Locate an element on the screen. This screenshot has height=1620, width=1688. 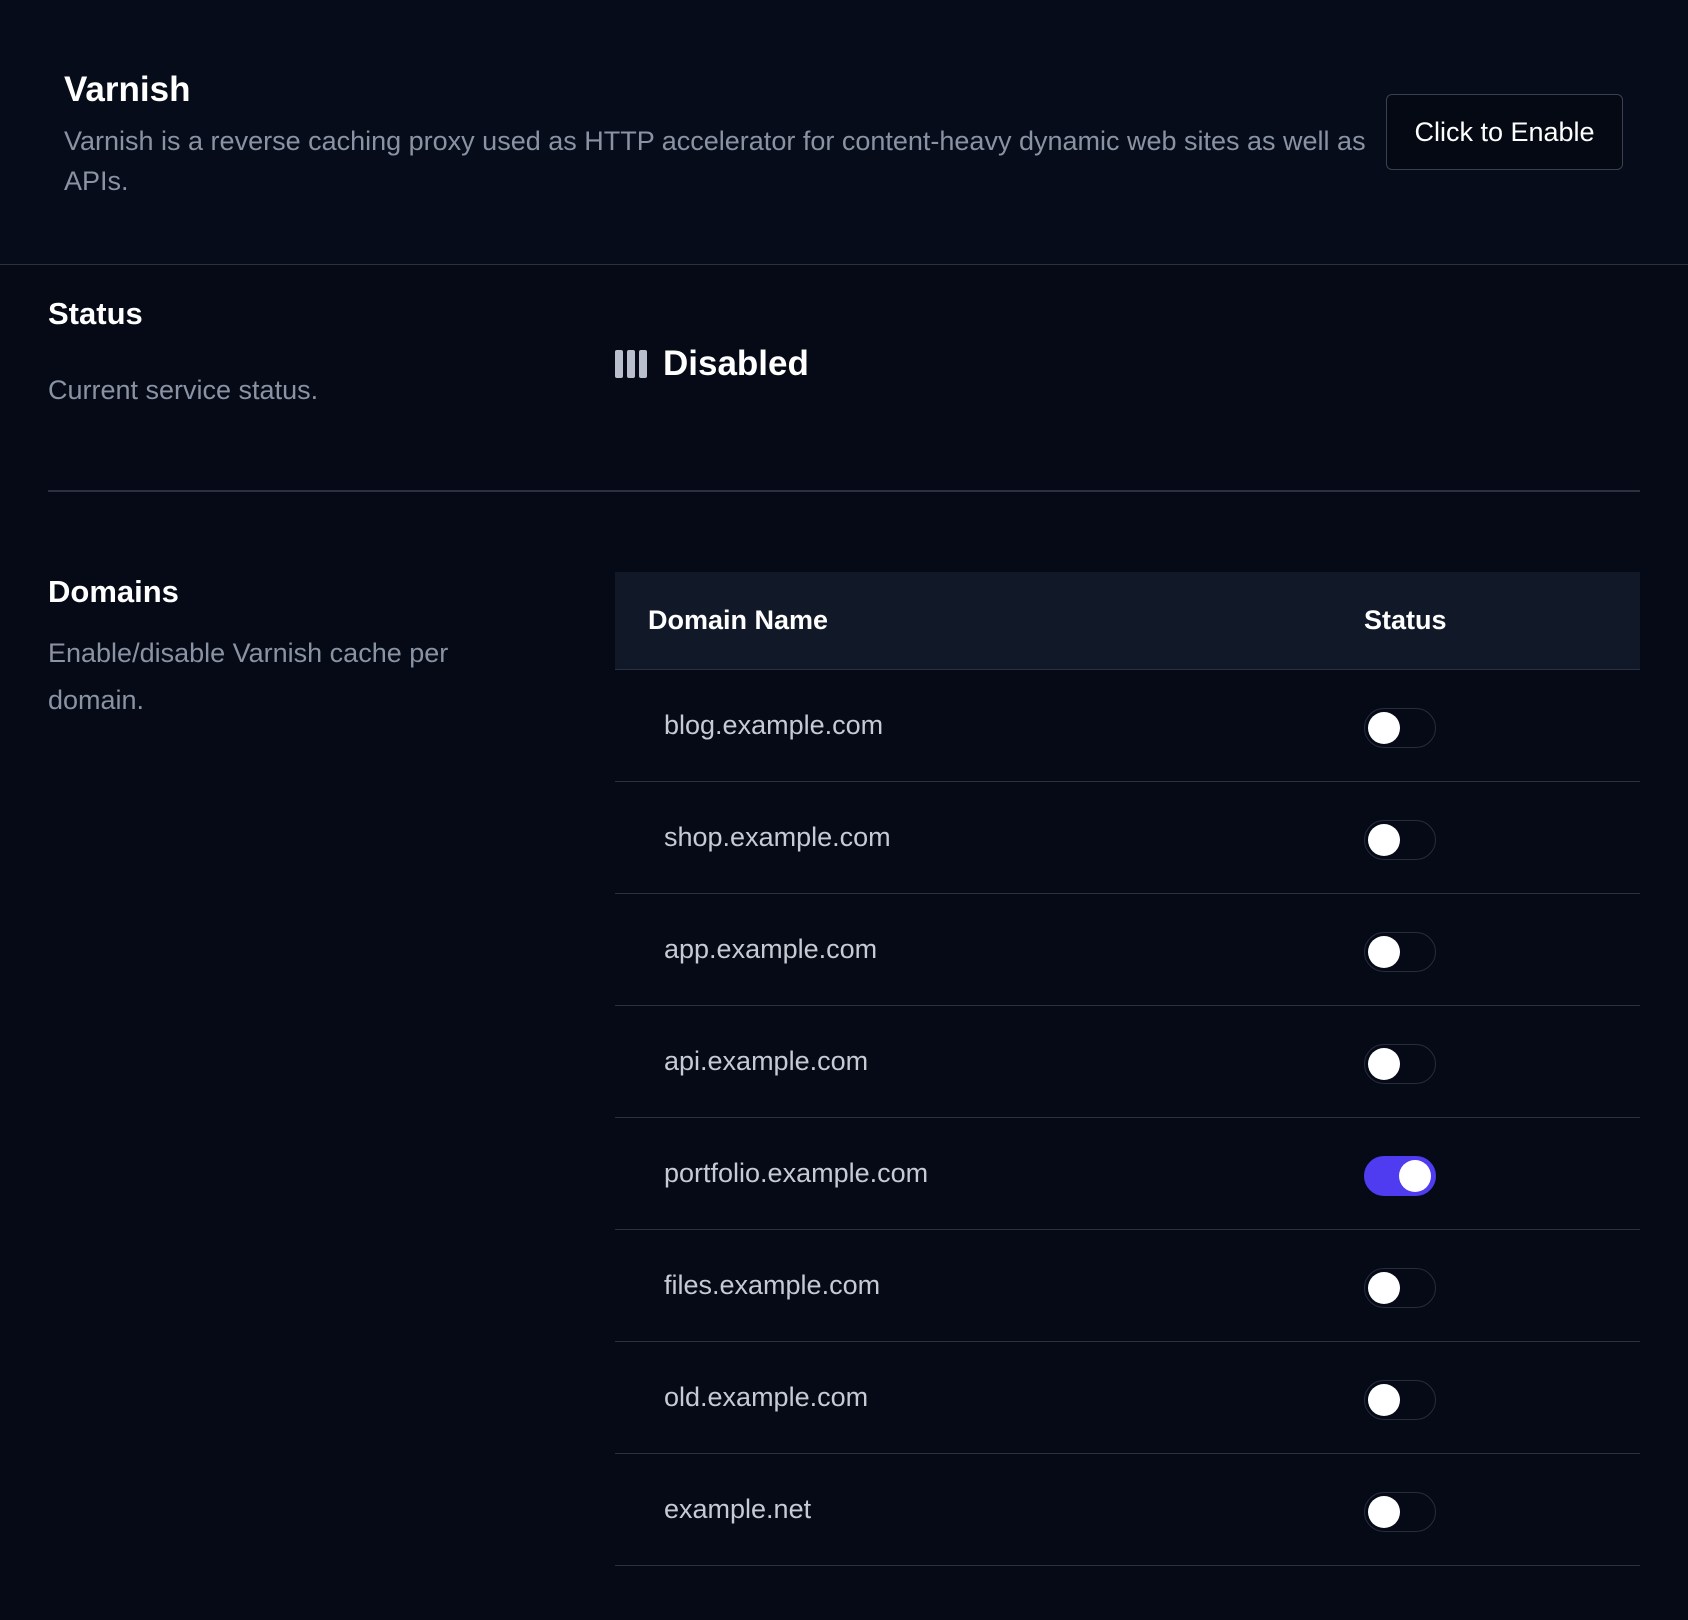
service-status: Disabled is located at coordinates (712, 364).